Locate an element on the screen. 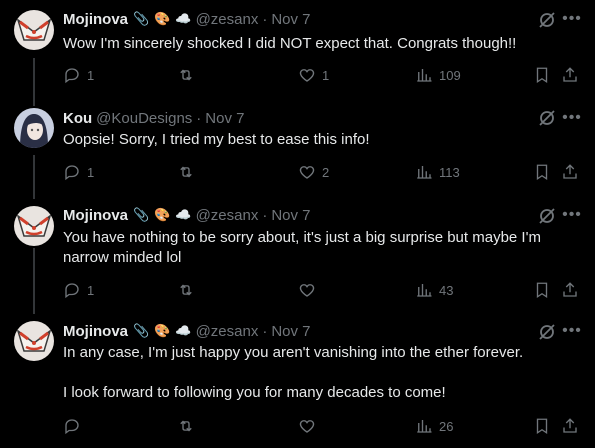 The image size is (595, 448). views-button: 113 is located at coordinates (437, 172).